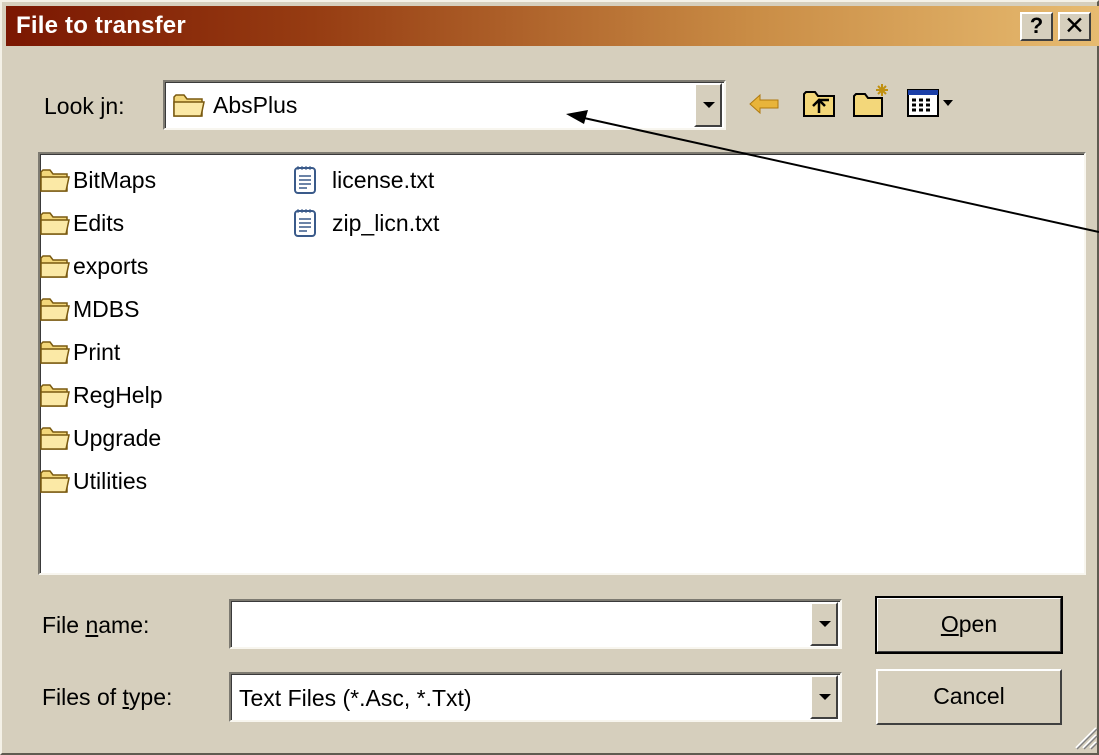  I want to click on folder-name: Upgrade, so click(117, 437).